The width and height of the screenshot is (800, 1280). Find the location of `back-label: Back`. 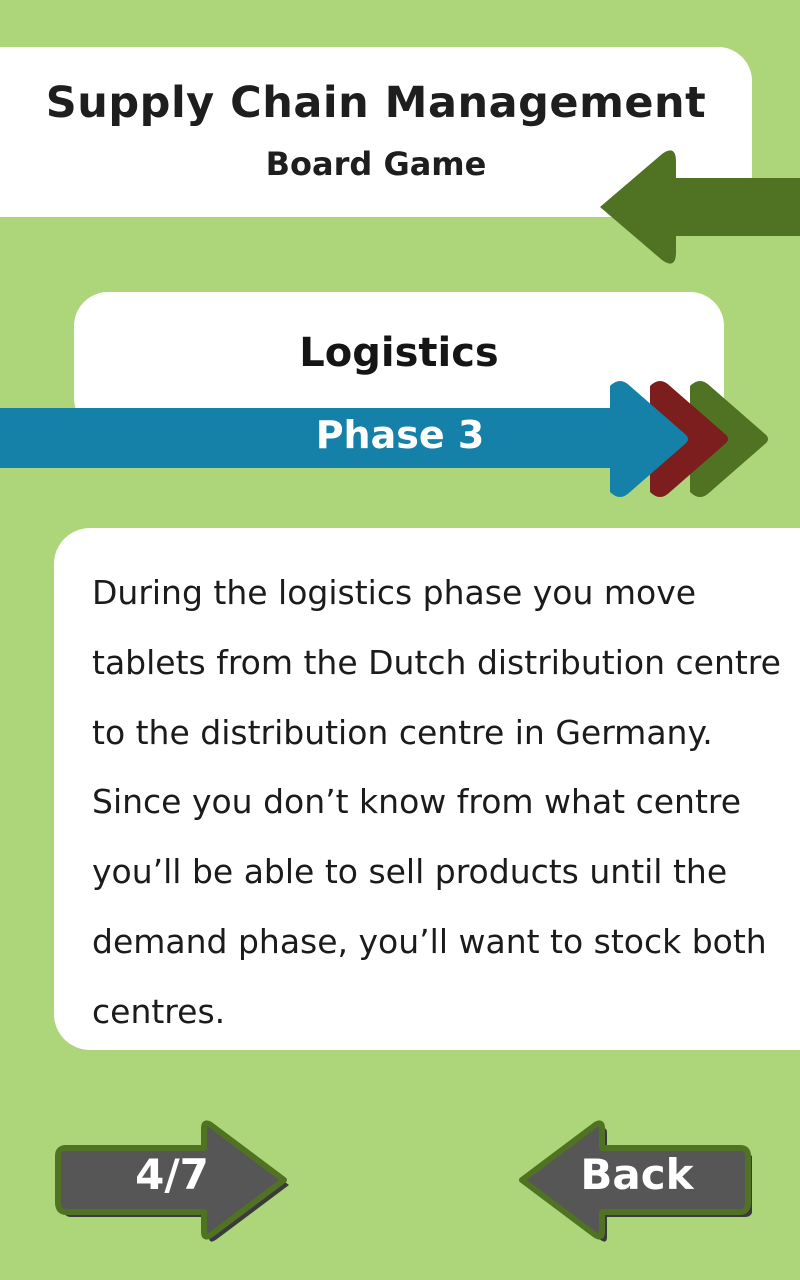

back-label: Back is located at coordinates (637, 1174).